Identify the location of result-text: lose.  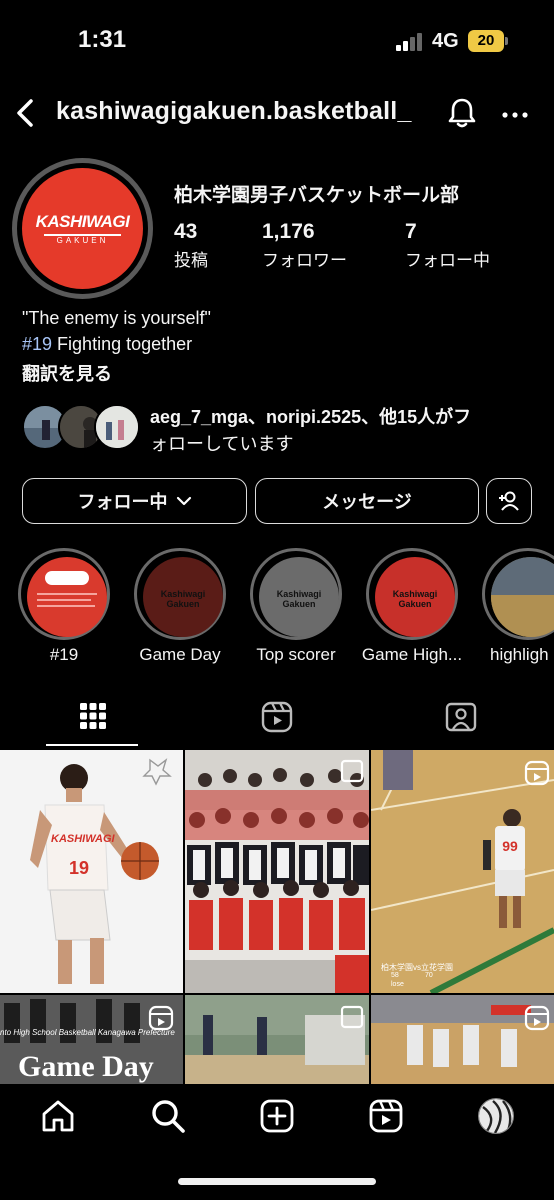
(397, 984).